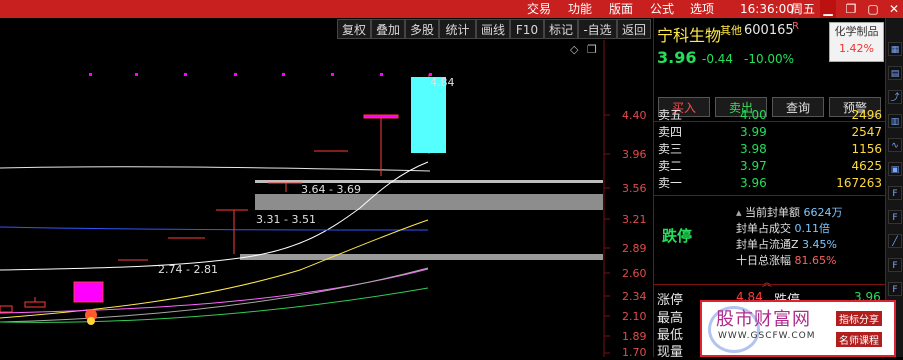 The height and width of the screenshot is (360, 903). What do you see at coordinates (894, 9) in the screenshot?
I see `close-icon: ✕` at bounding box center [894, 9].